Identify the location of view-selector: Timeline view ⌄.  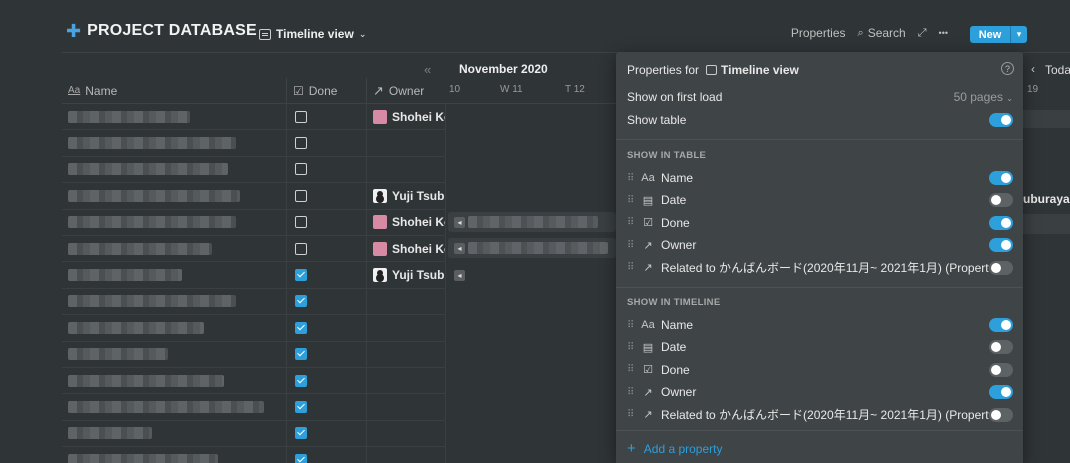
(312, 34).